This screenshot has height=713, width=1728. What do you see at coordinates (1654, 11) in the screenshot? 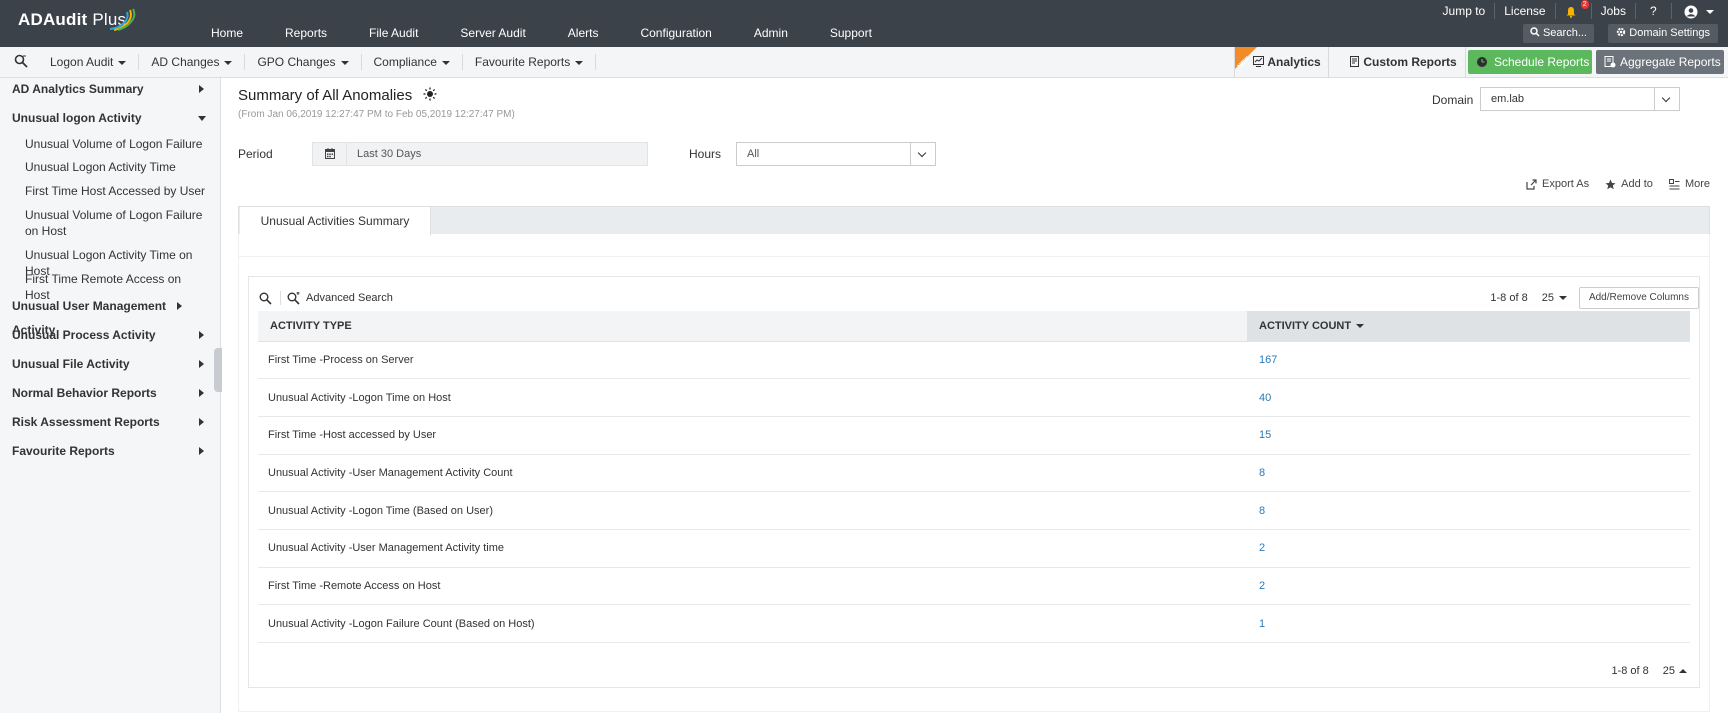
I see `help-link: ?` at bounding box center [1654, 11].